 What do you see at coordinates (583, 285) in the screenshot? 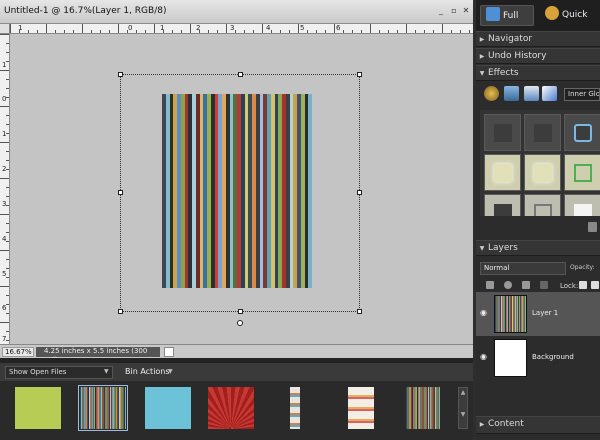
I see `lock-transparency-icon` at bounding box center [583, 285].